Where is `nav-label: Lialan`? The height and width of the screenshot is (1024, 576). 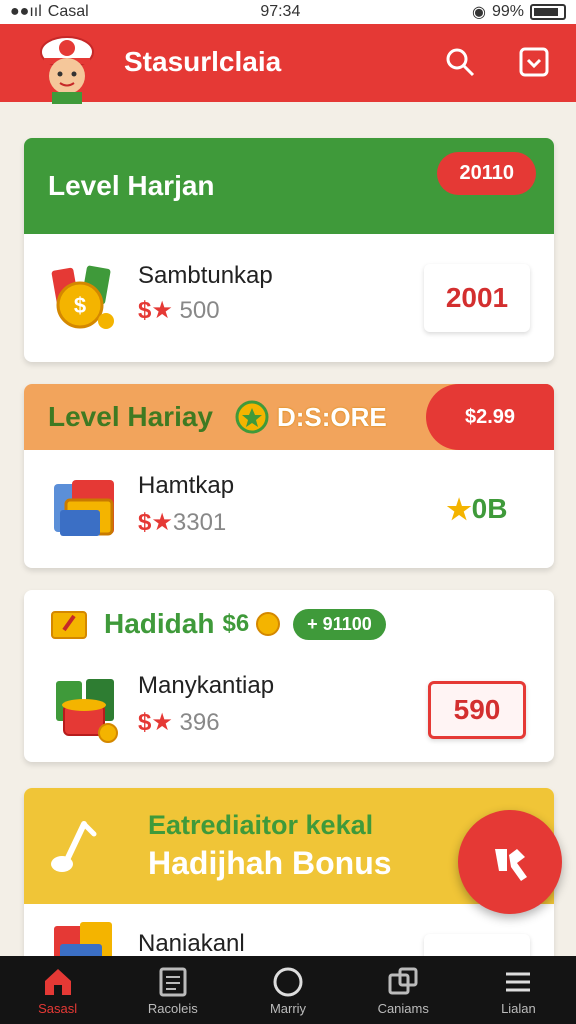
nav-label: Lialan is located at coordinates (518, 1008).